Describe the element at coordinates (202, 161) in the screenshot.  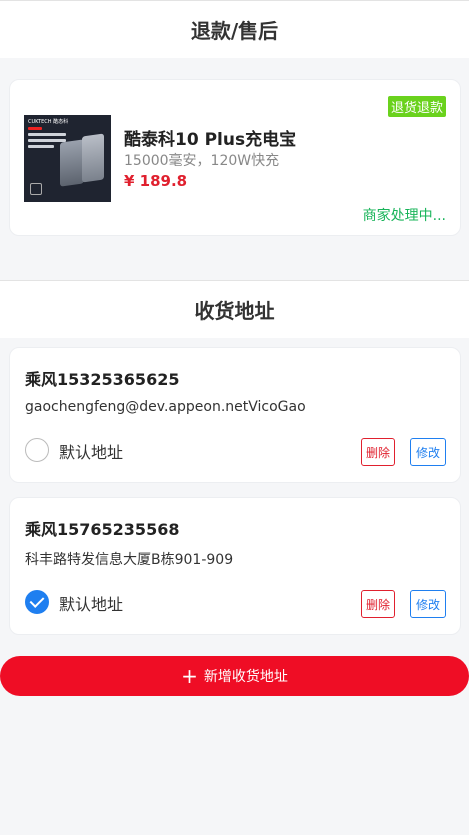
I see `product-subtitle: 15000毫安，120W快充` at that location.